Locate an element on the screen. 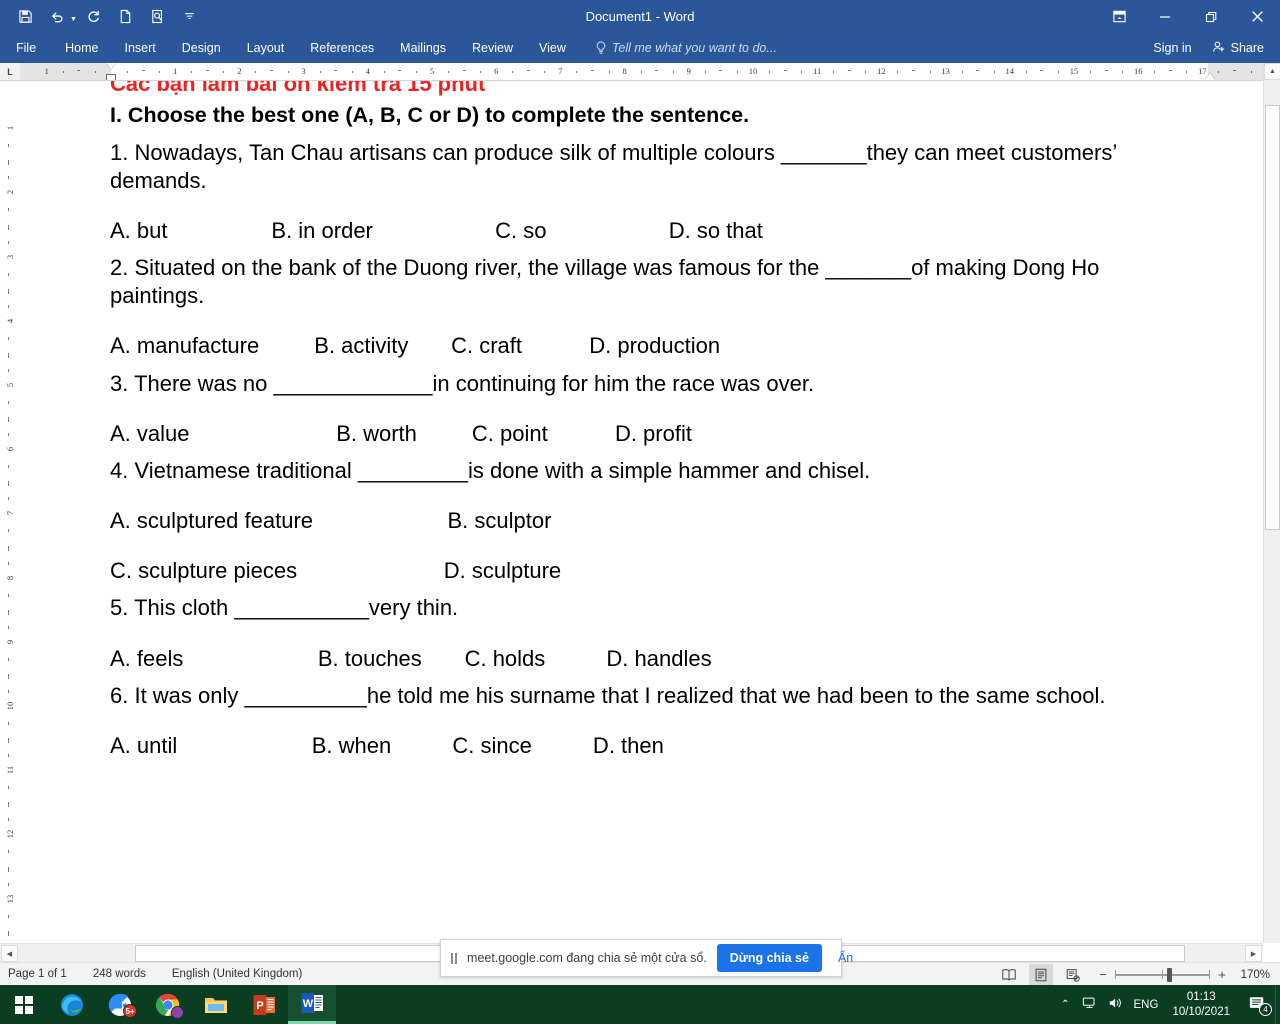 Image resolution: width=1280 pixels, height=1024 pixels. restore-button is located at coordinates (1211, 16).